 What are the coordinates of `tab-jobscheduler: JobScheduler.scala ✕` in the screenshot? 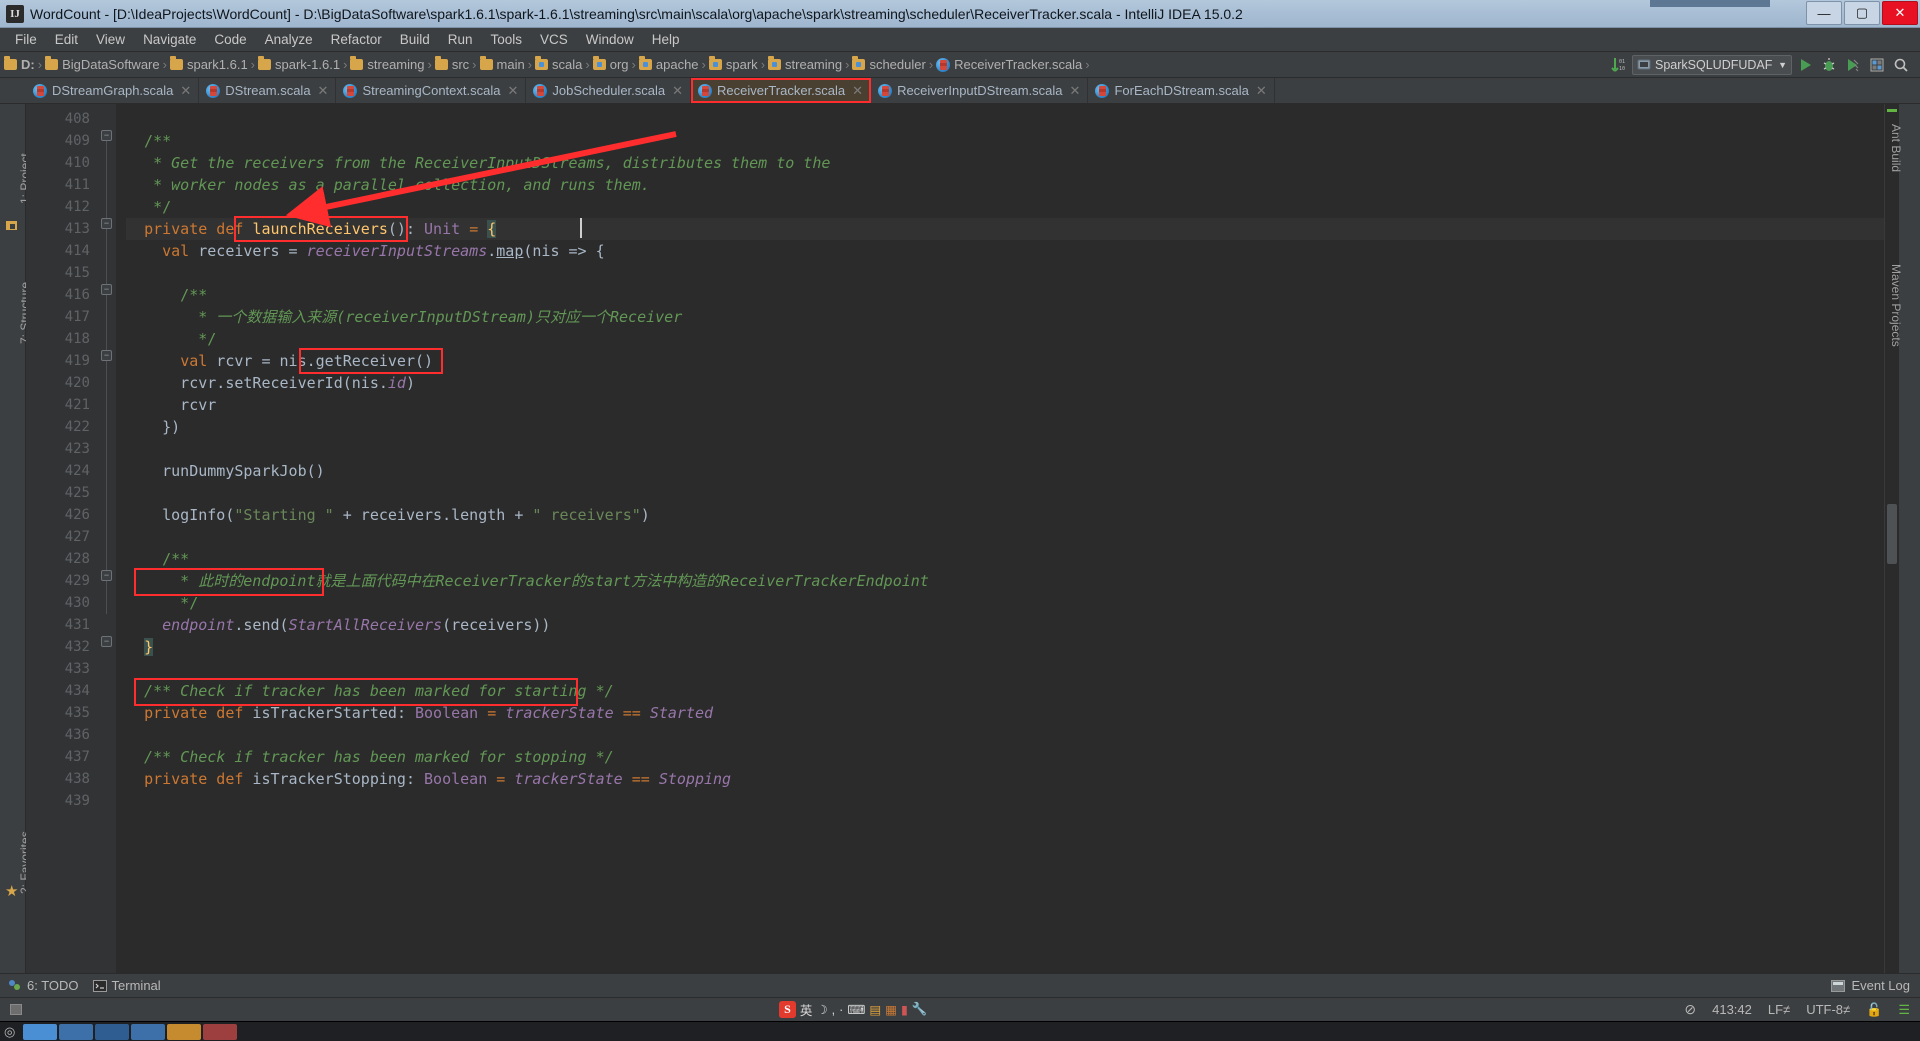 It's located at (609, 90).